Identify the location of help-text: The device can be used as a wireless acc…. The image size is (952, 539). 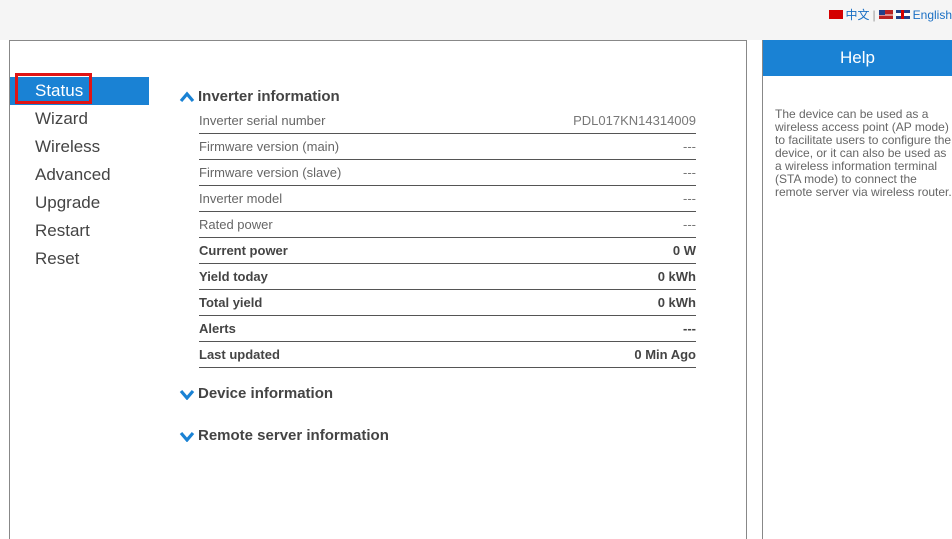
(863, 153).